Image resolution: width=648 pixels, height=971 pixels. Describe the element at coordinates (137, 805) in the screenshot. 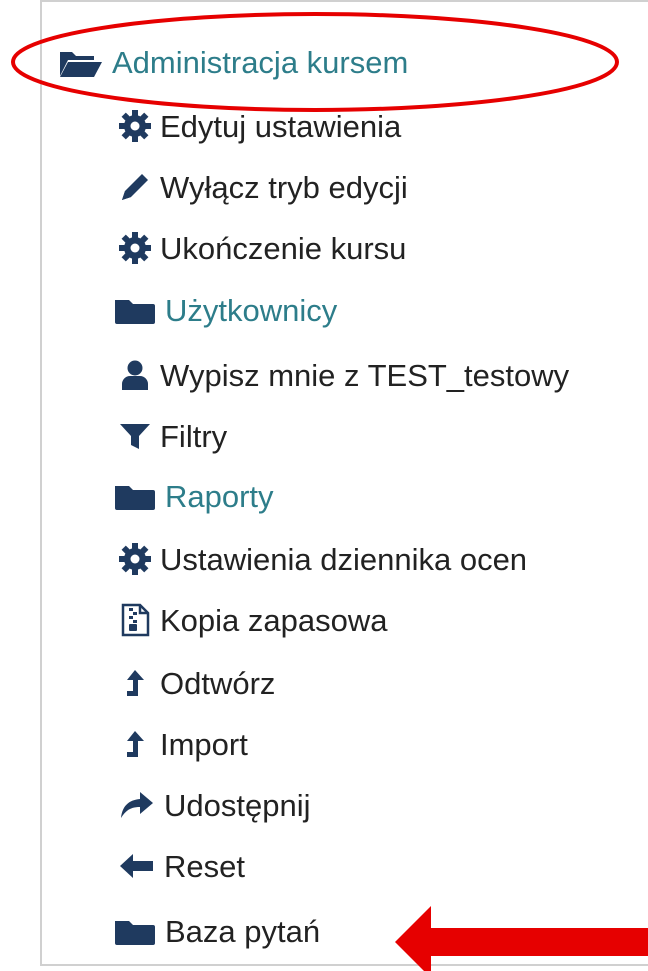

I see `share-arrow-icon` at that location.